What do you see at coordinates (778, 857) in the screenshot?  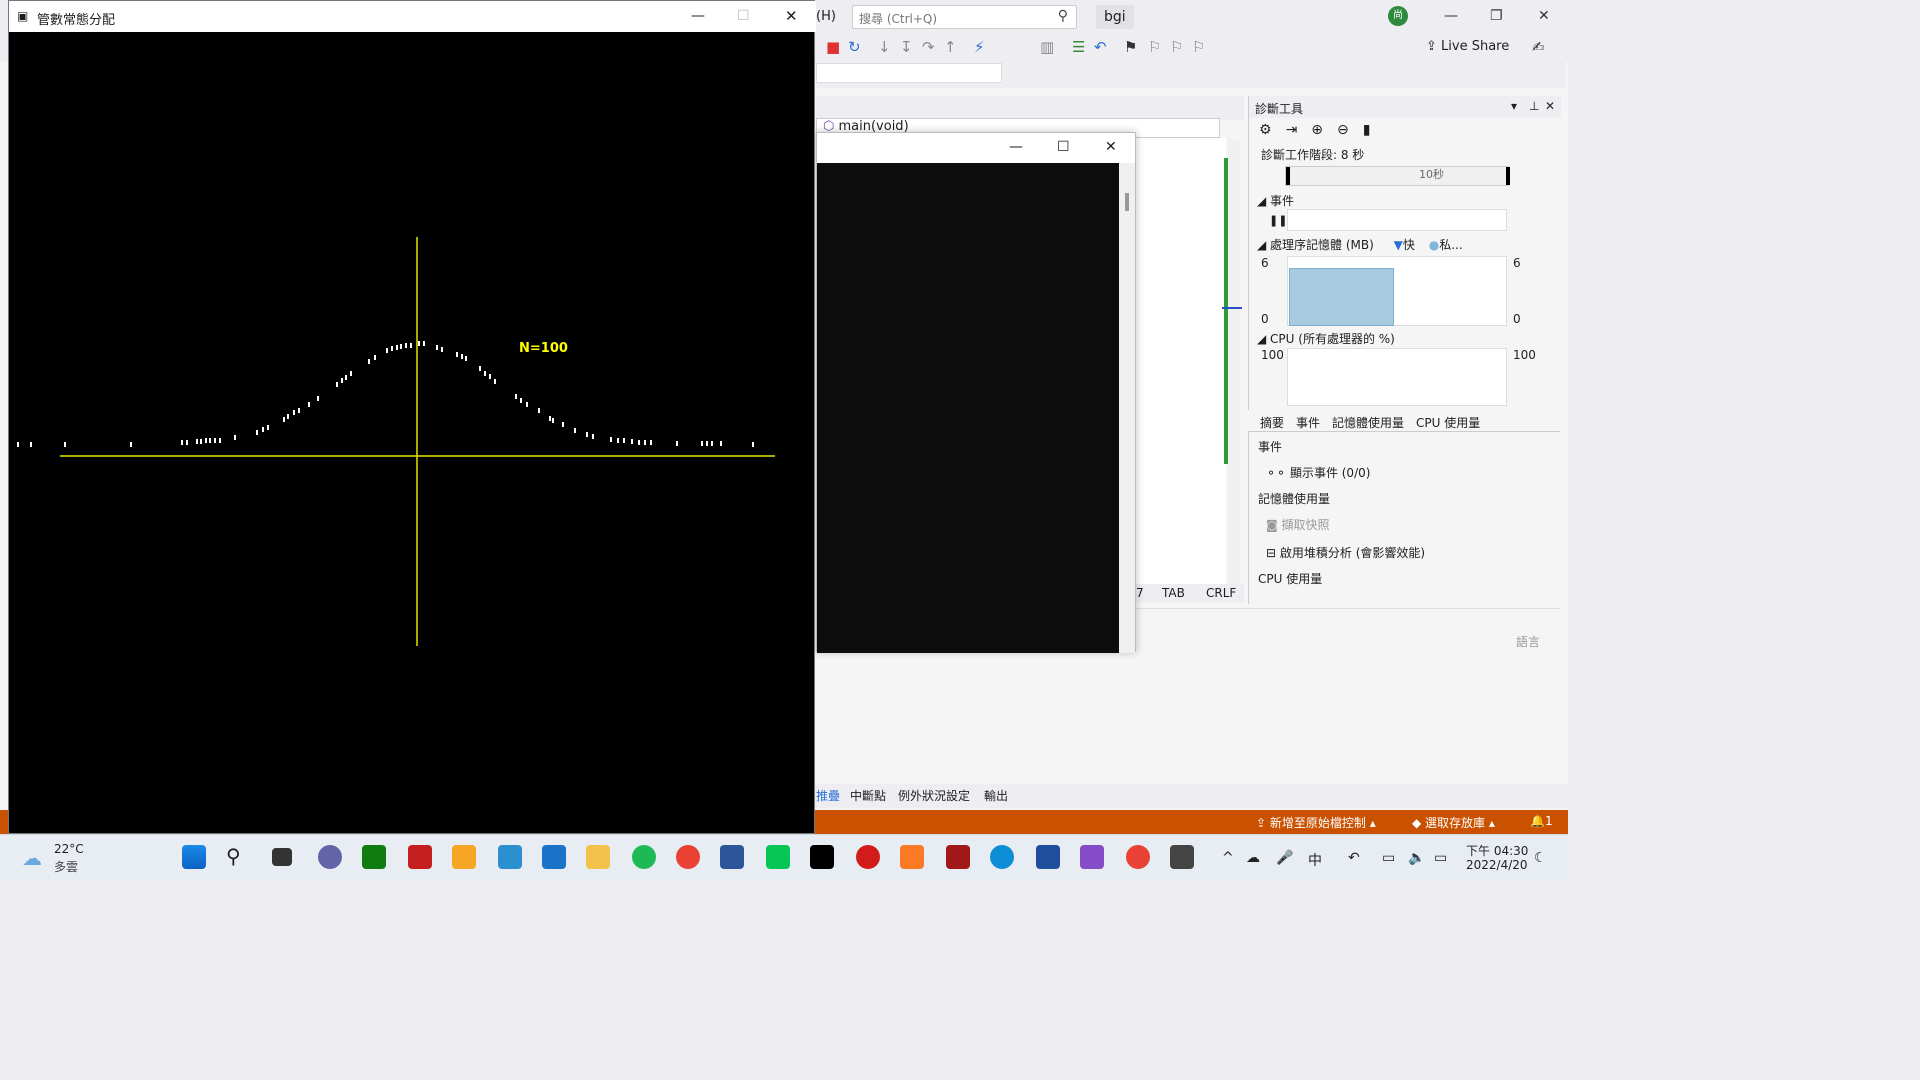 I see `line-icon` at bounding box center [778, 857].